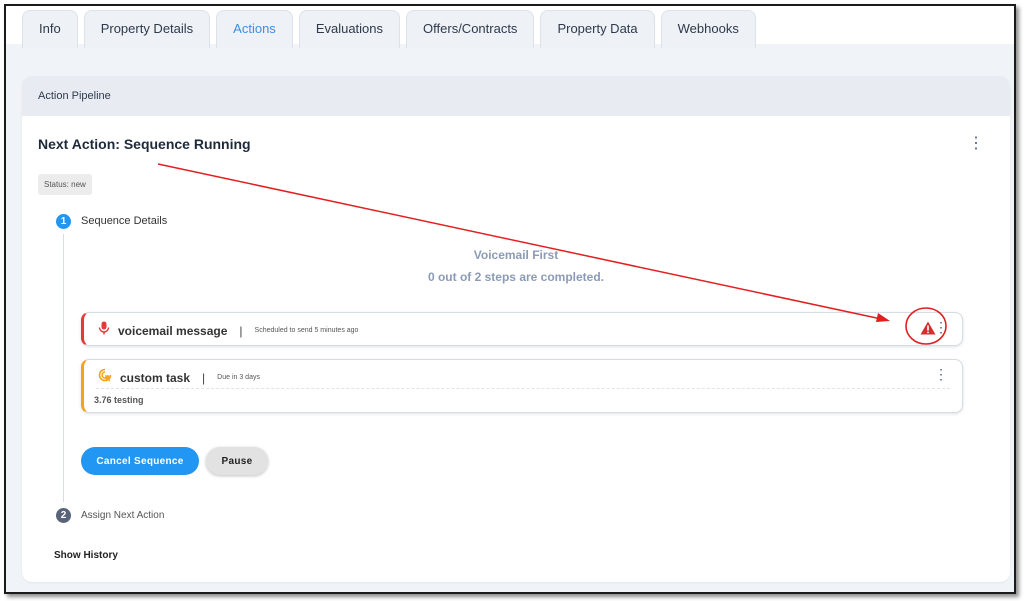  I want to click on status-badge: Status: new, so click(65, 184).